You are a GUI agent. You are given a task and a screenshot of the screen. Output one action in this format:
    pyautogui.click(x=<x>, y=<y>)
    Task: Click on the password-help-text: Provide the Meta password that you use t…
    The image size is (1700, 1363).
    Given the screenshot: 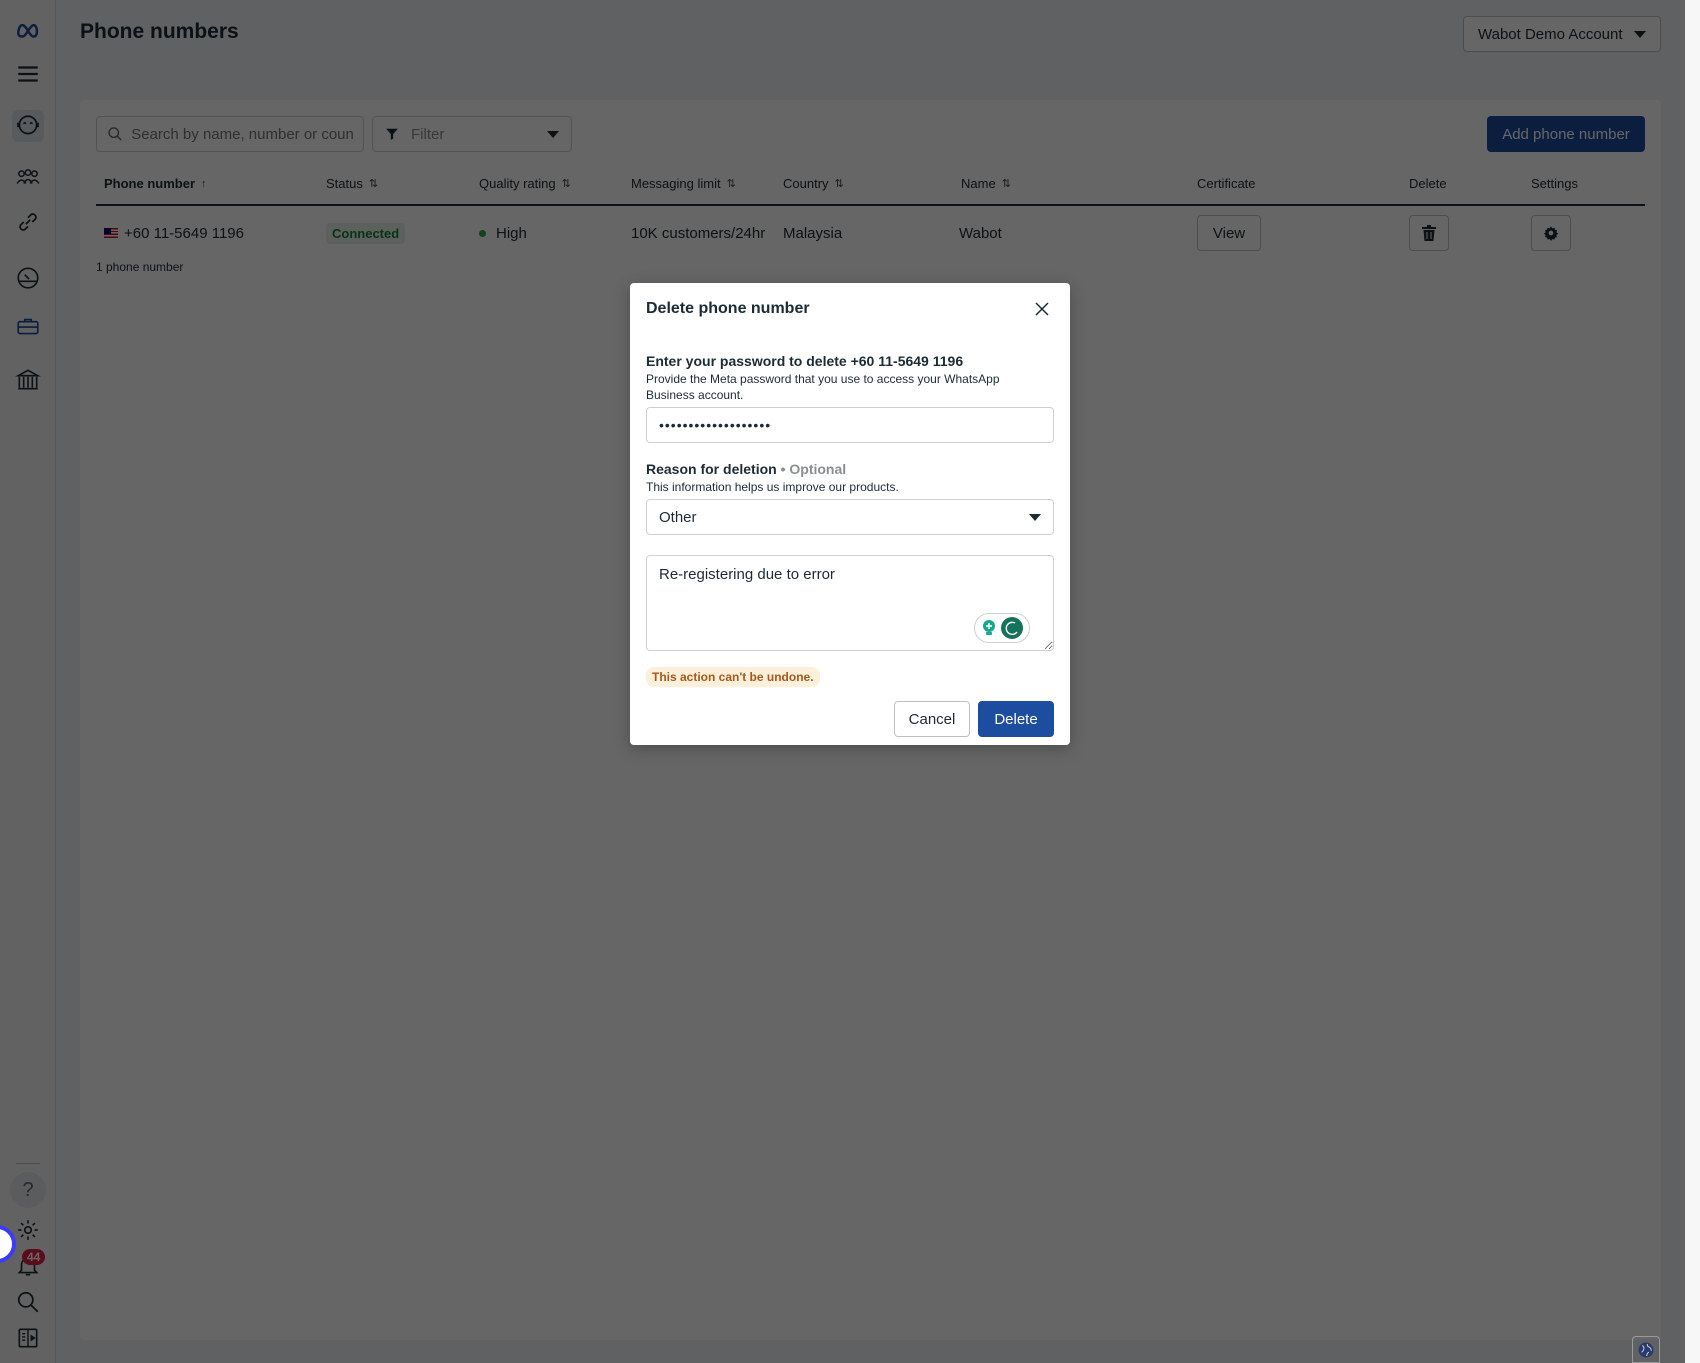 What is the action you would take?
    pyautogui.click(x=823, y=387)
    